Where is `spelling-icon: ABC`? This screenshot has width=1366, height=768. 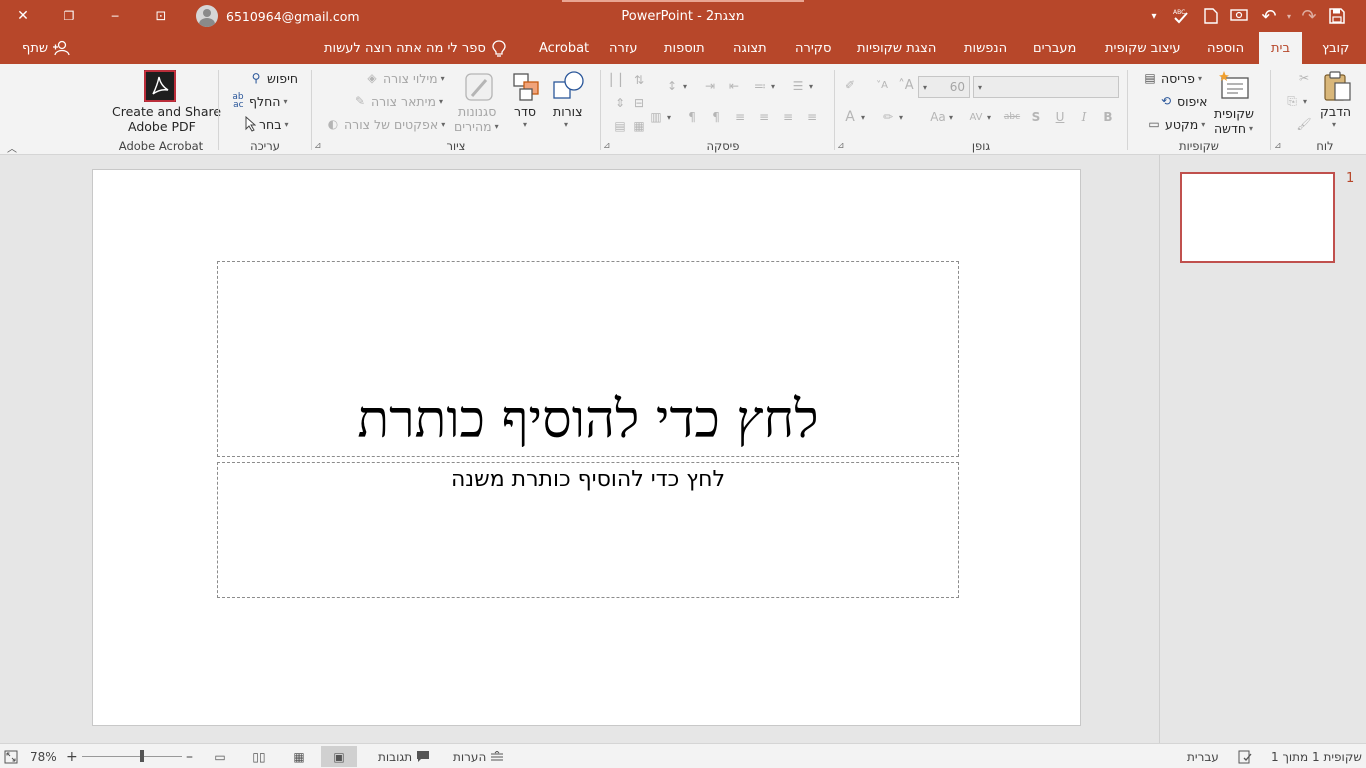 spelling-icon: ABC is located at coordinates (1181, 16).